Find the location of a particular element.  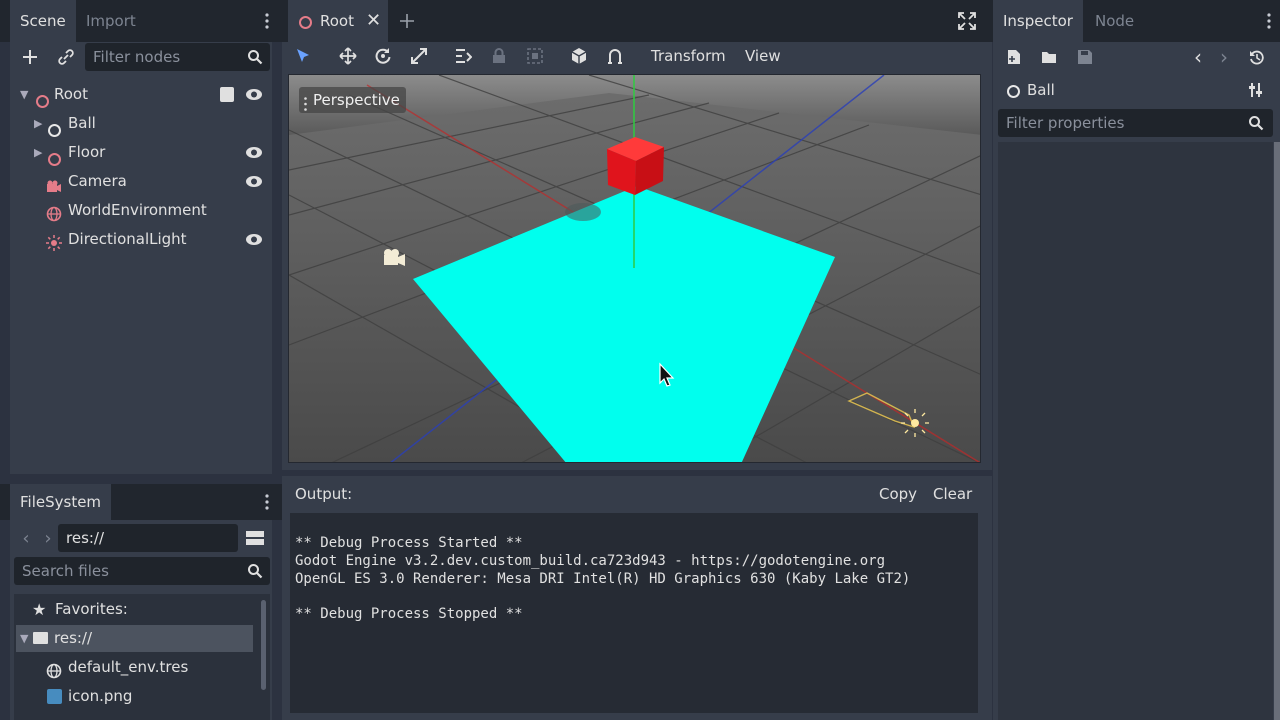

rotate-tool-icon is located at coordinates (383, 56).